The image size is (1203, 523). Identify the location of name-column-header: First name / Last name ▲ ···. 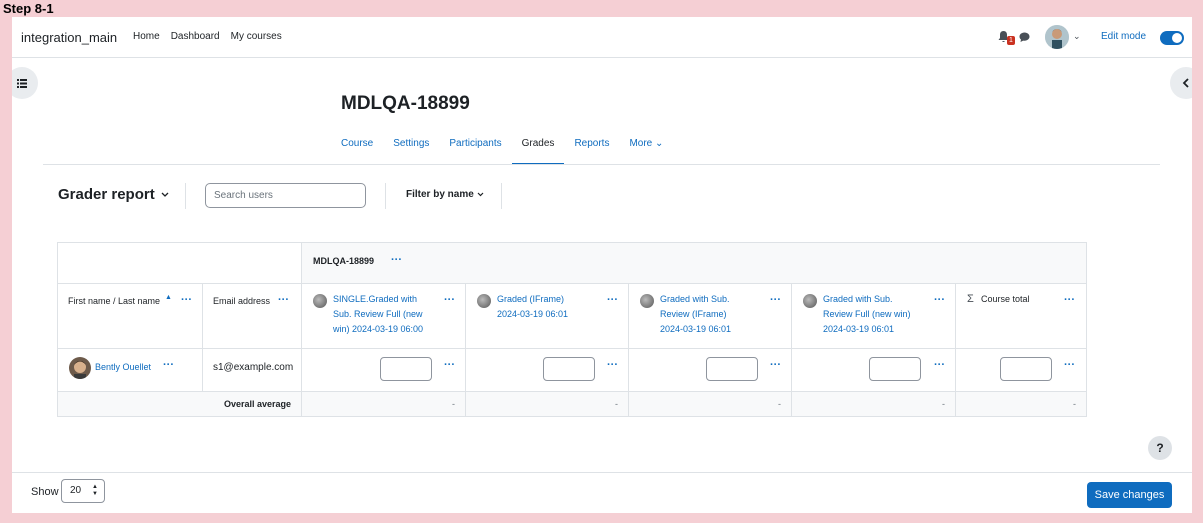
(130, 316).